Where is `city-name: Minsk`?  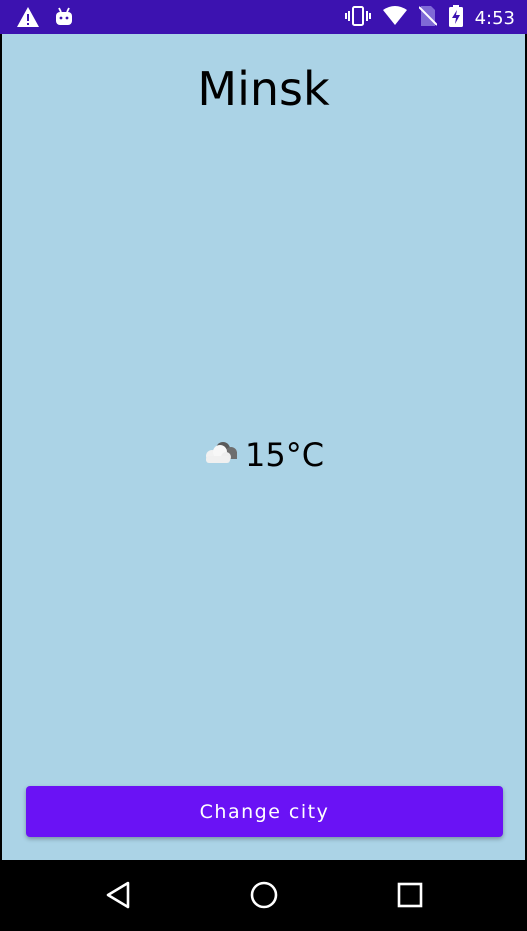 city-name: Minsk is located at coordinates (263, 89).